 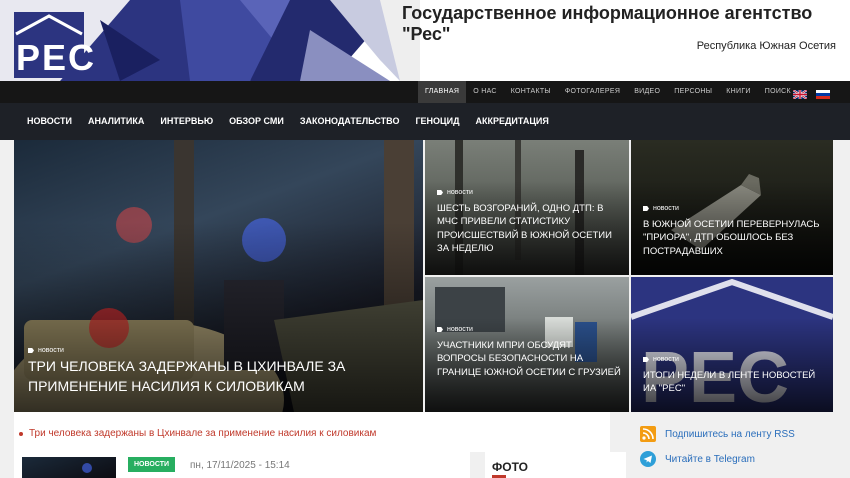 I want to click on top-nav-item: ГЛАВНАЯ, so click(x=442, y=92).